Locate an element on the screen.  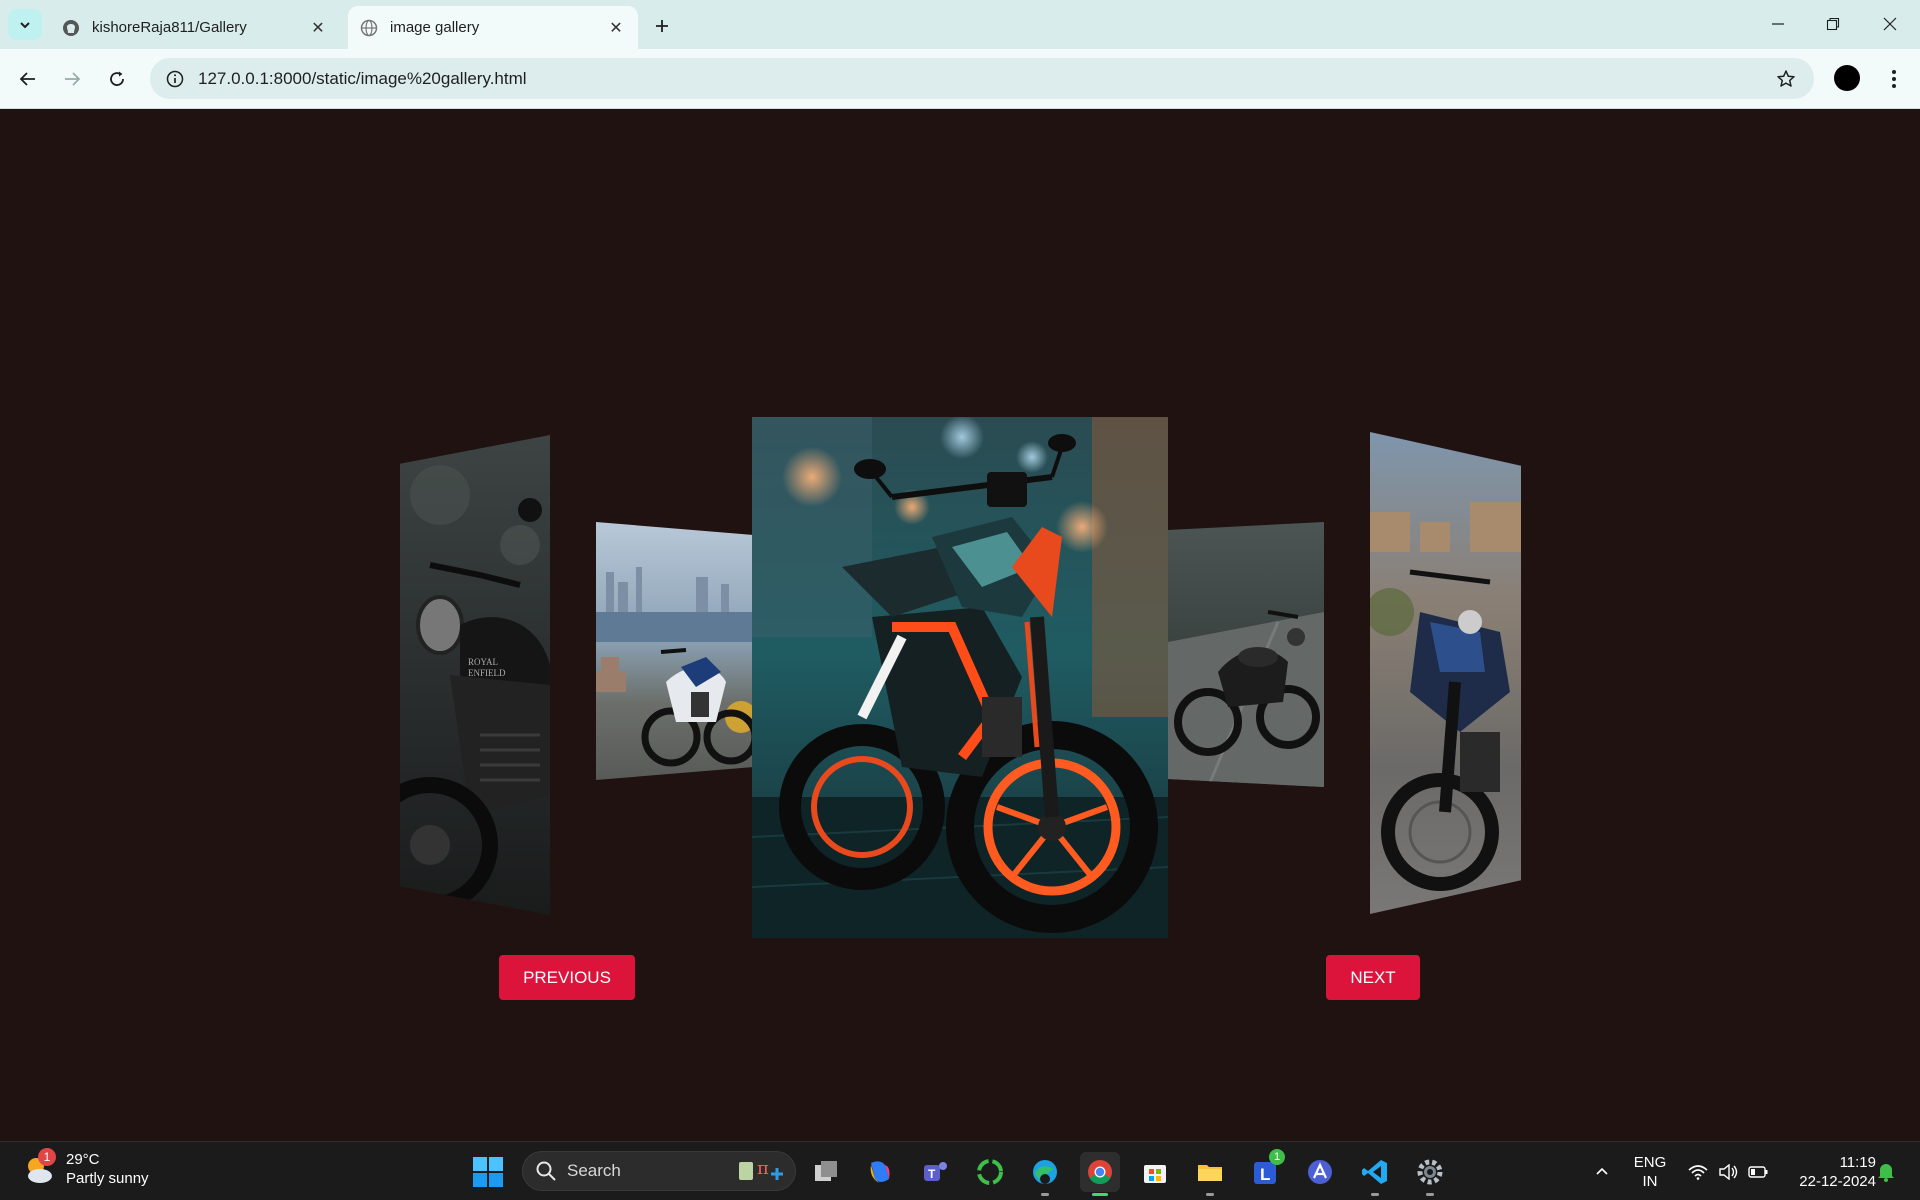
volume-icon is located at coordinates (1728, 1171).